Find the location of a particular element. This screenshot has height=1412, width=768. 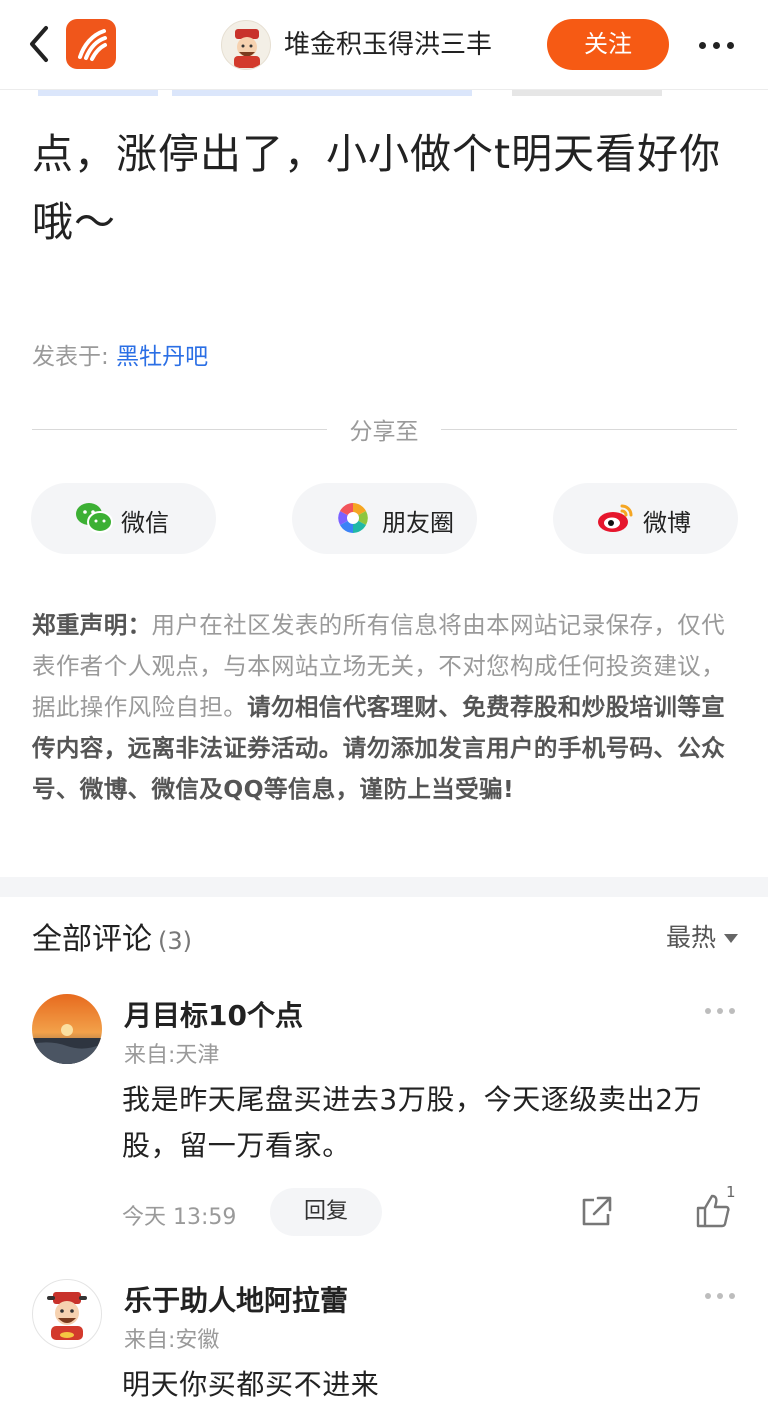

wechat-icon is located at coordinates (94, 518).